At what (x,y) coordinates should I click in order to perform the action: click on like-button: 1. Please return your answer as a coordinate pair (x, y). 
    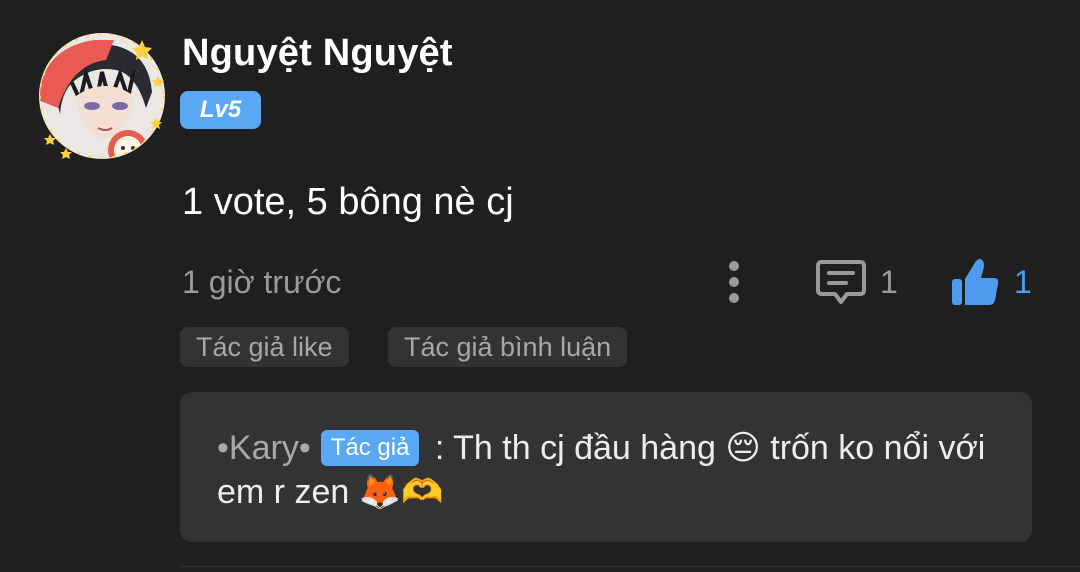
    Looking at the image, I should click on (991, 282).